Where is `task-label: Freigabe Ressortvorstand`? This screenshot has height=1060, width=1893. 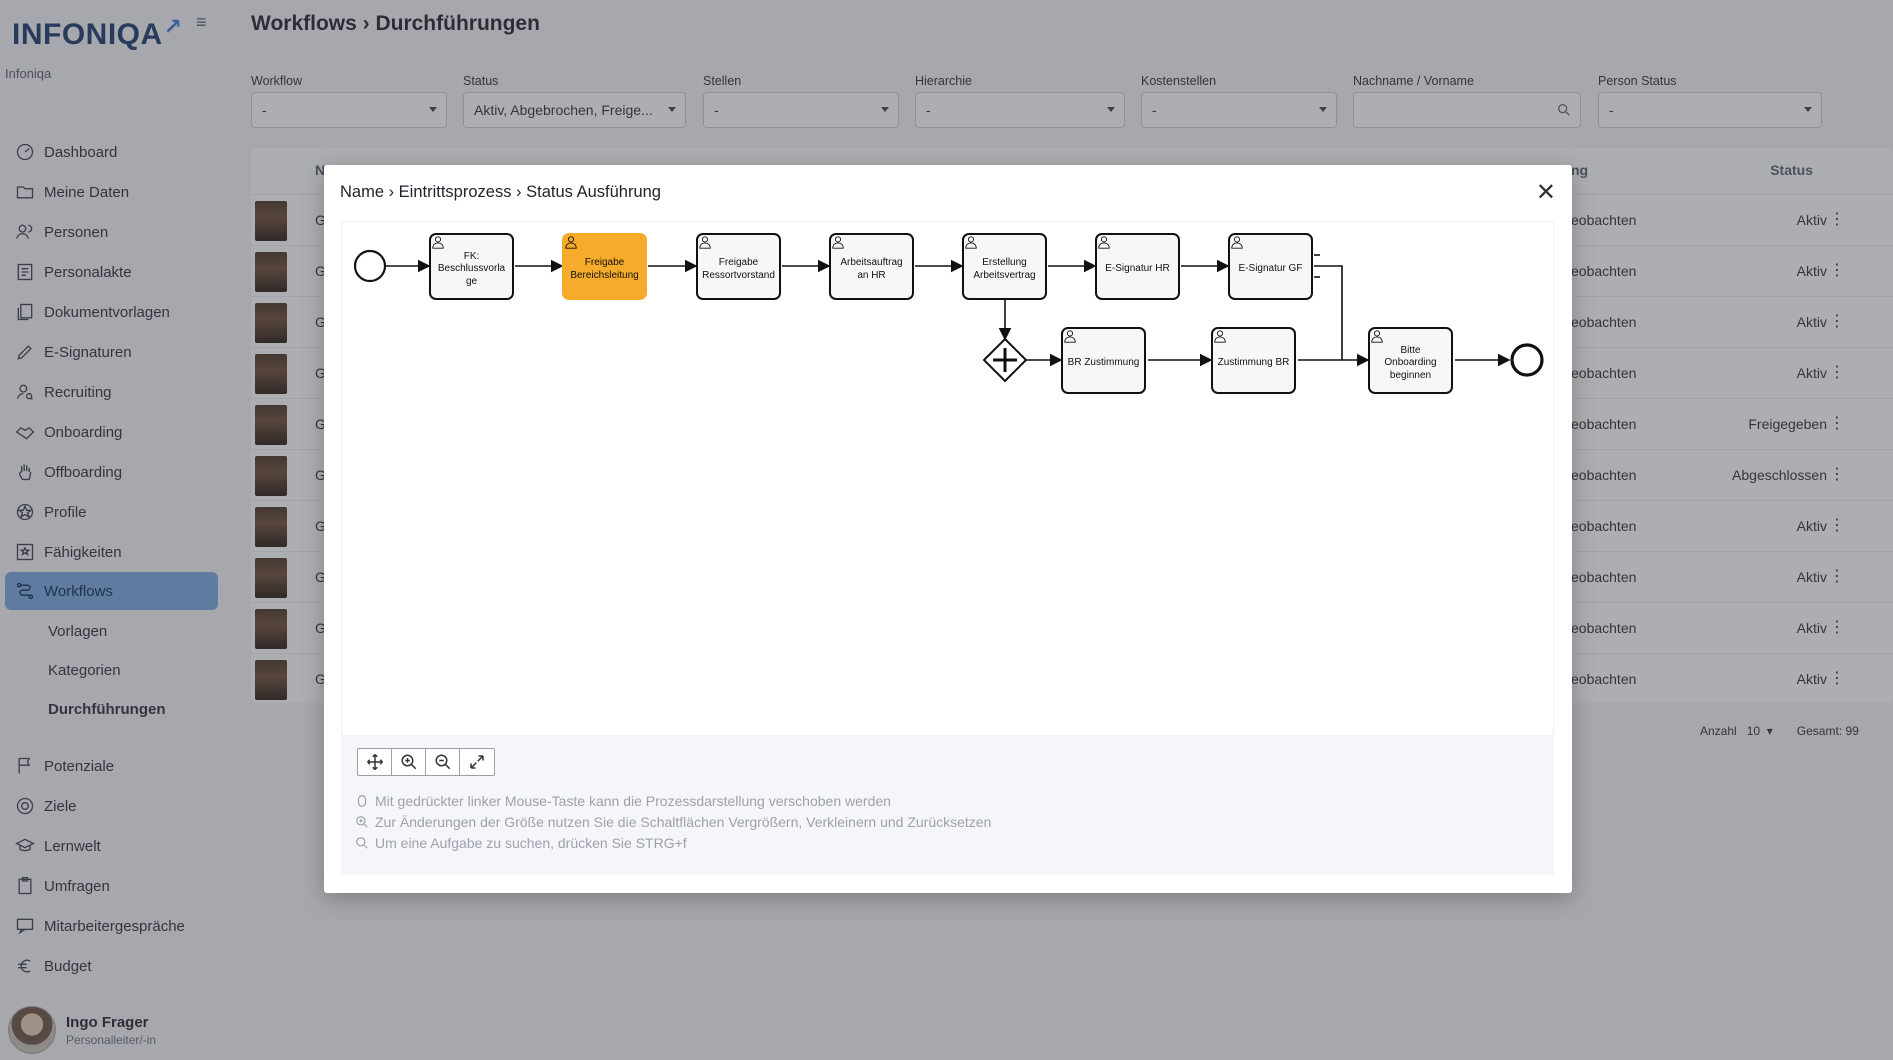
task-label: Freigabe Ressortvorstand is located at coordinates (738, 269).